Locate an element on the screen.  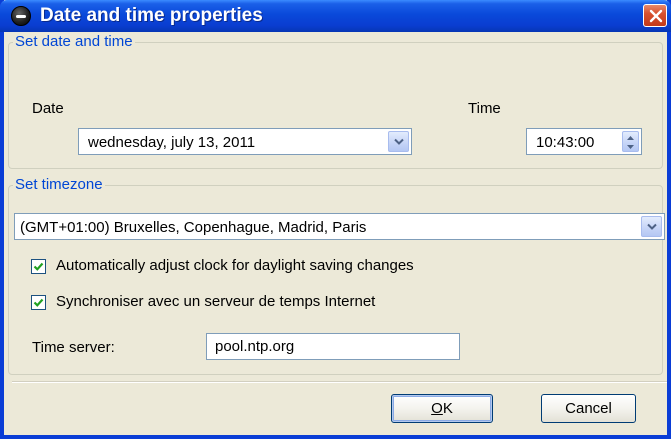
time-server-label: Time server: is located at coordinates (73, 347).